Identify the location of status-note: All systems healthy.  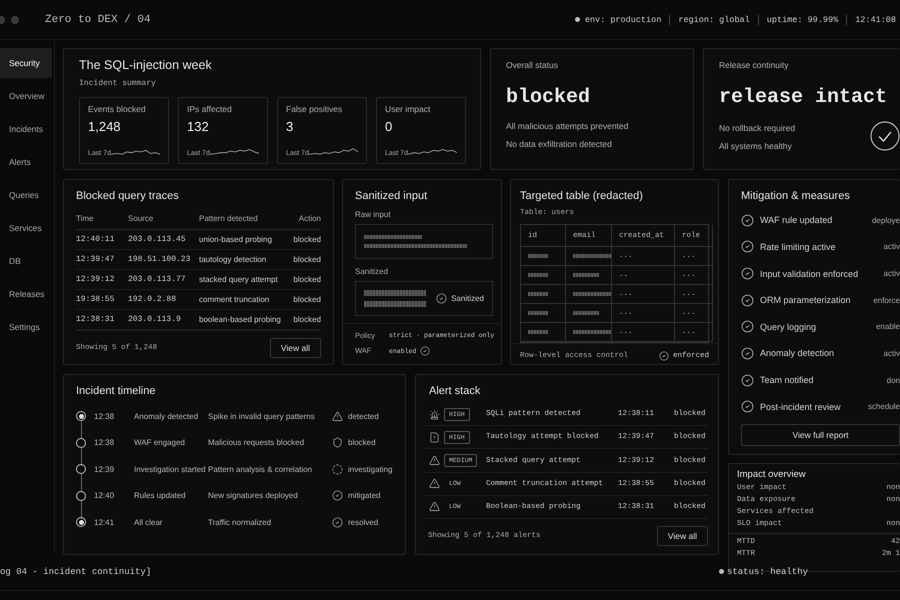
(756, 146).